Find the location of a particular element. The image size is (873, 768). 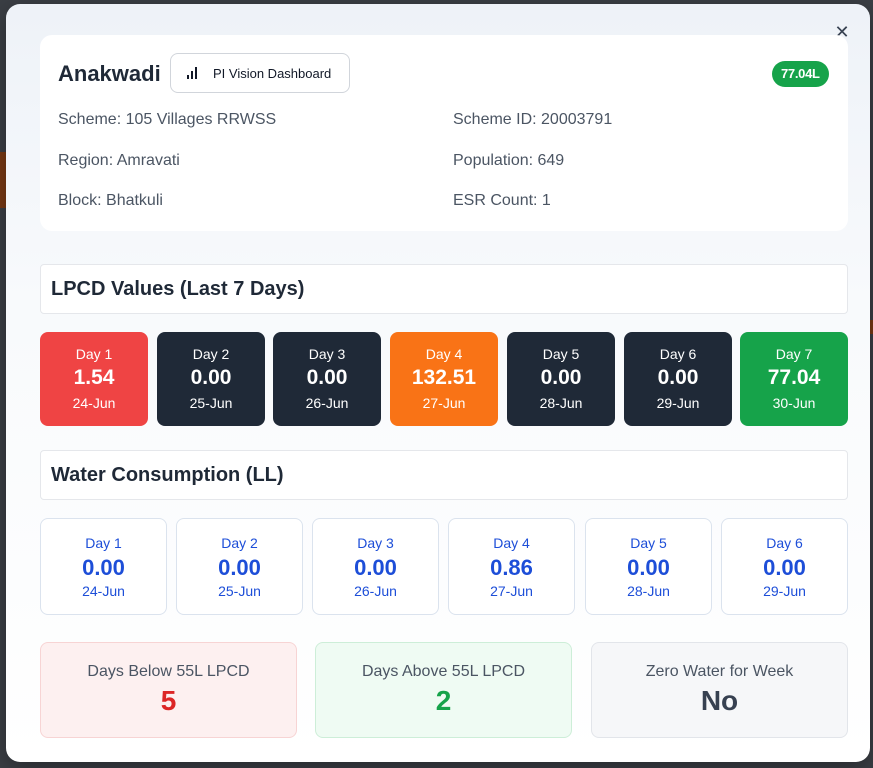

water-day-card: Day 5 0.00 28-Jun is located at coordinates (648, 566).